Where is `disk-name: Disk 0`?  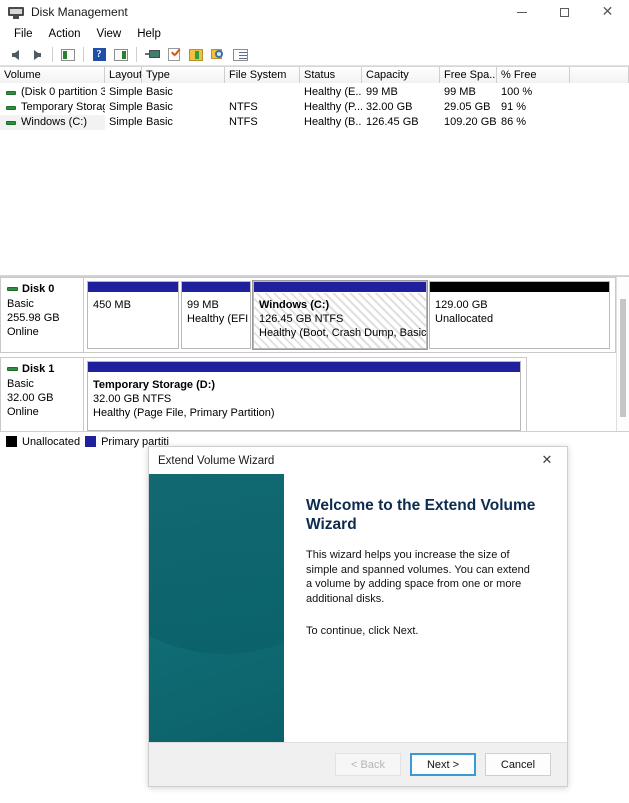
disk-name: Disk 0 is located at coordinates (38, 289).